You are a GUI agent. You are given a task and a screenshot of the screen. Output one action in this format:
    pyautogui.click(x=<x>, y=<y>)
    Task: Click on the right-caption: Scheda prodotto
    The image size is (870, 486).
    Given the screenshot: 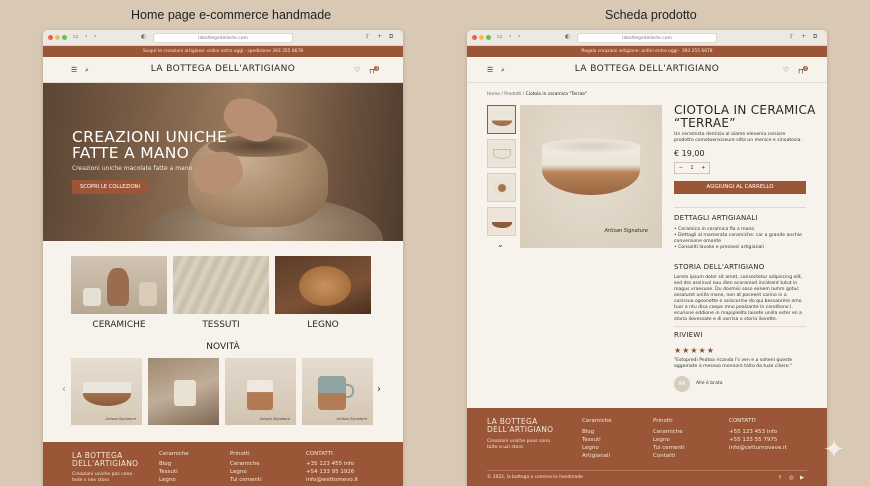 What is the action you would take?
    pyautogui.click(x=651, y=15)
    